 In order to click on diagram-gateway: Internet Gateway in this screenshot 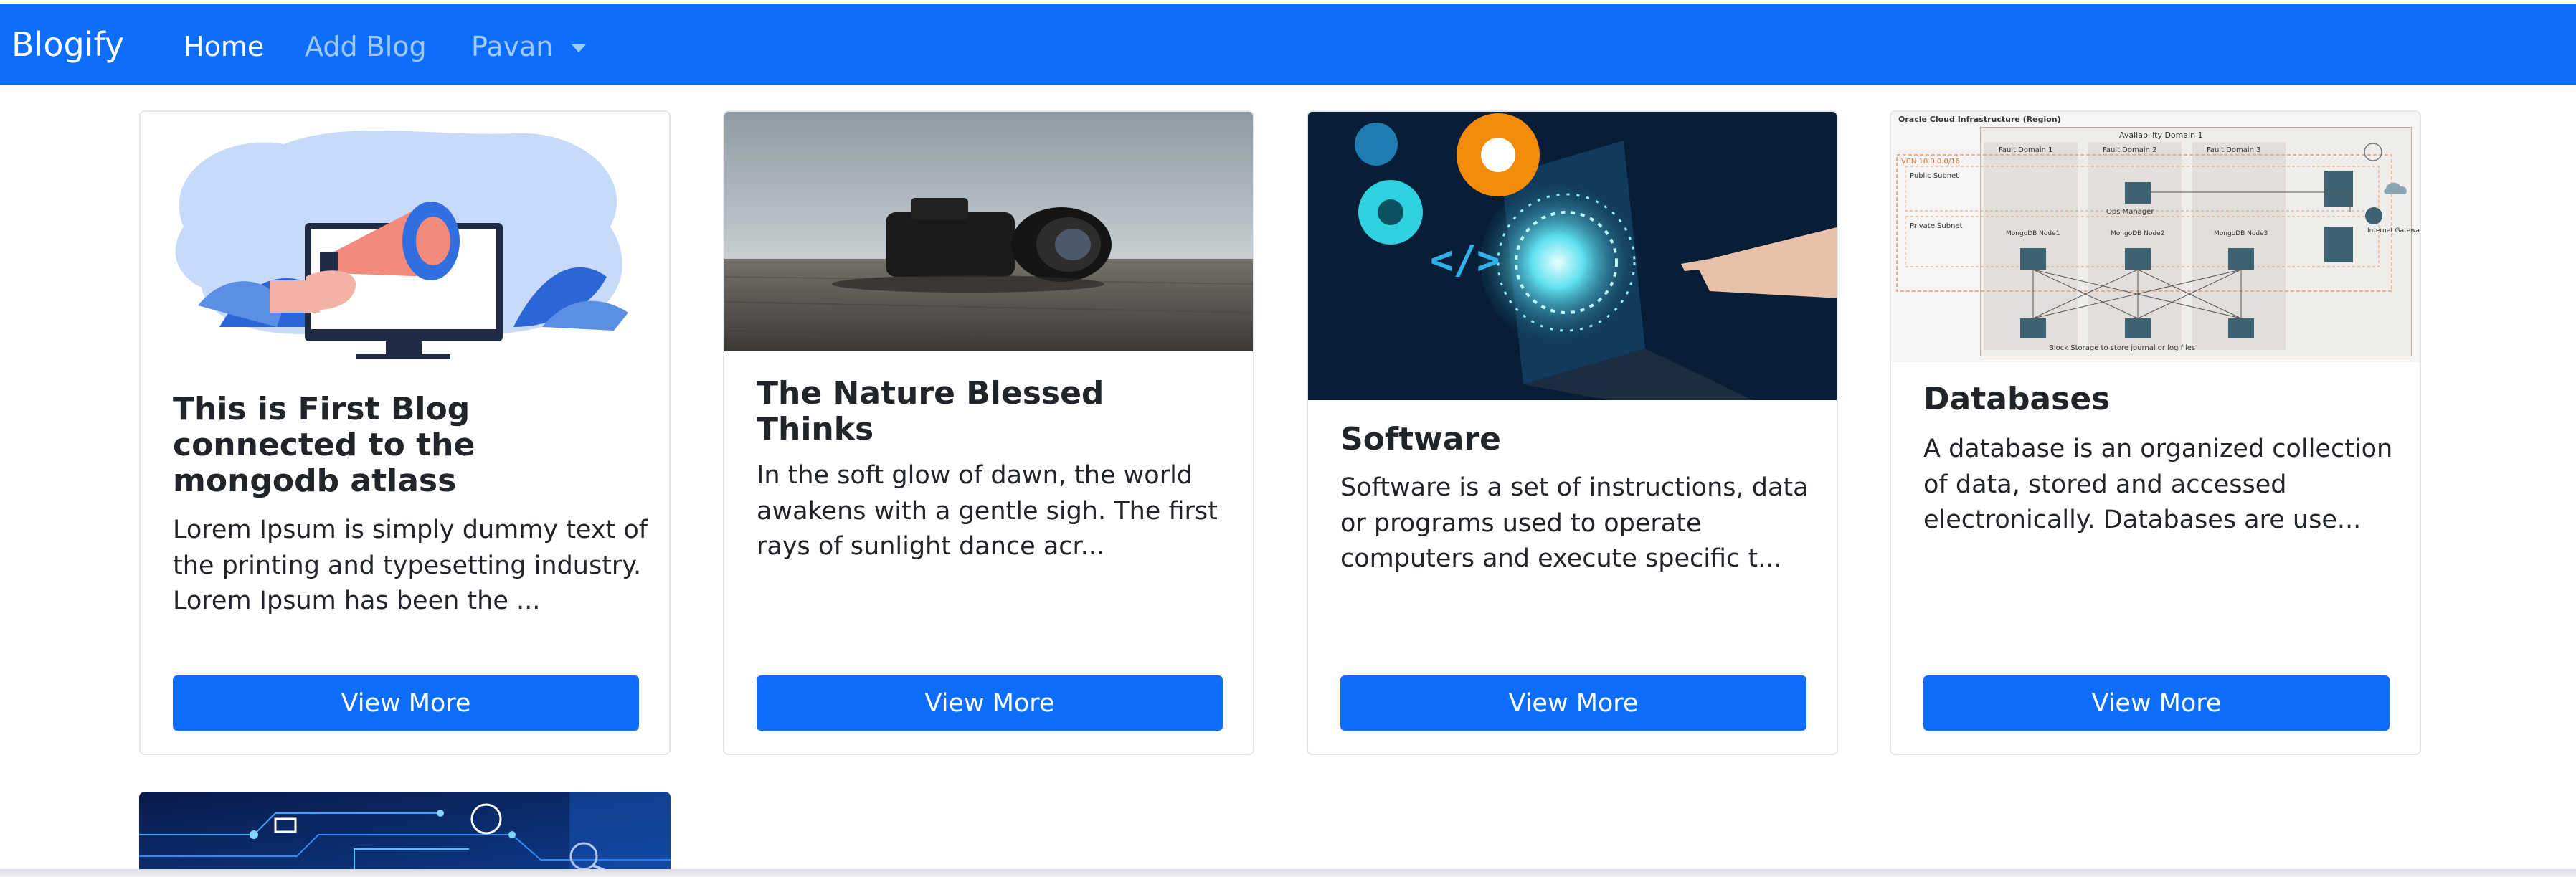, I will do `click(2394, 230)`.